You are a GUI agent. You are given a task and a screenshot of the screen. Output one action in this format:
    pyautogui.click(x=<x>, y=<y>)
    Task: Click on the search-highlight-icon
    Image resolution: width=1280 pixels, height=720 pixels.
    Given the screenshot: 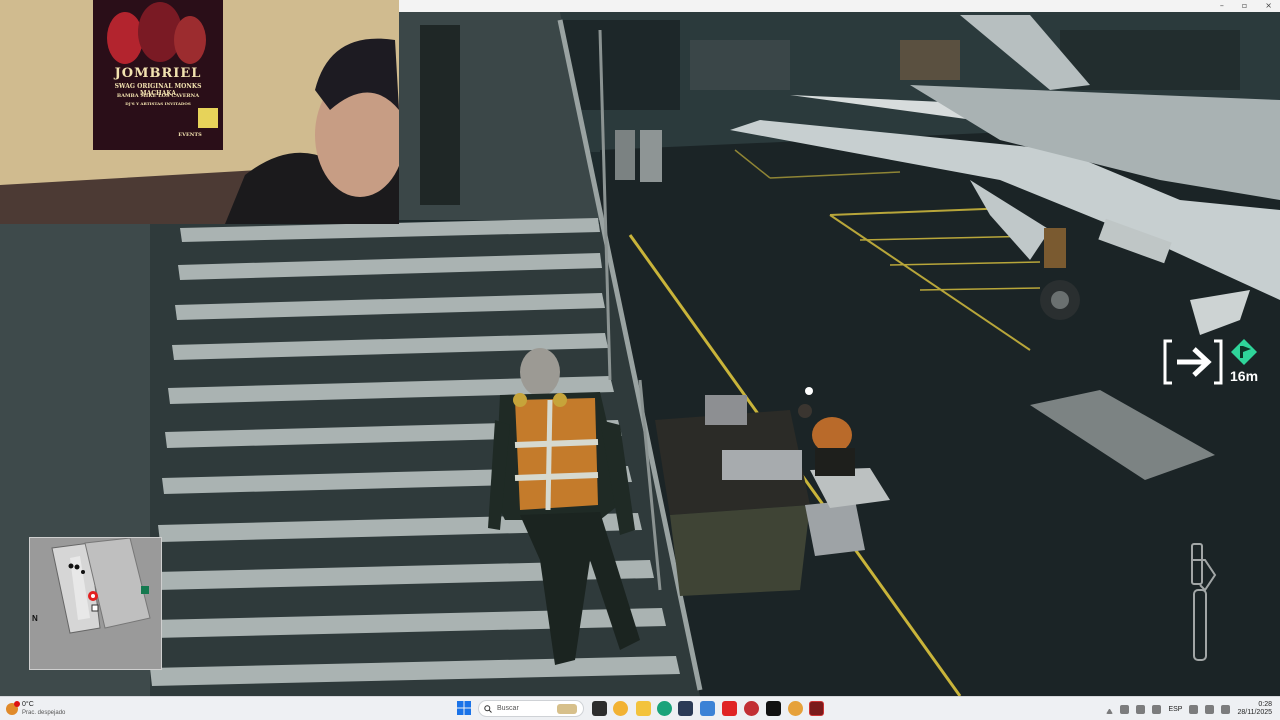 What is the action you would take?
    pyautogui.click(x=567, y=708)
    